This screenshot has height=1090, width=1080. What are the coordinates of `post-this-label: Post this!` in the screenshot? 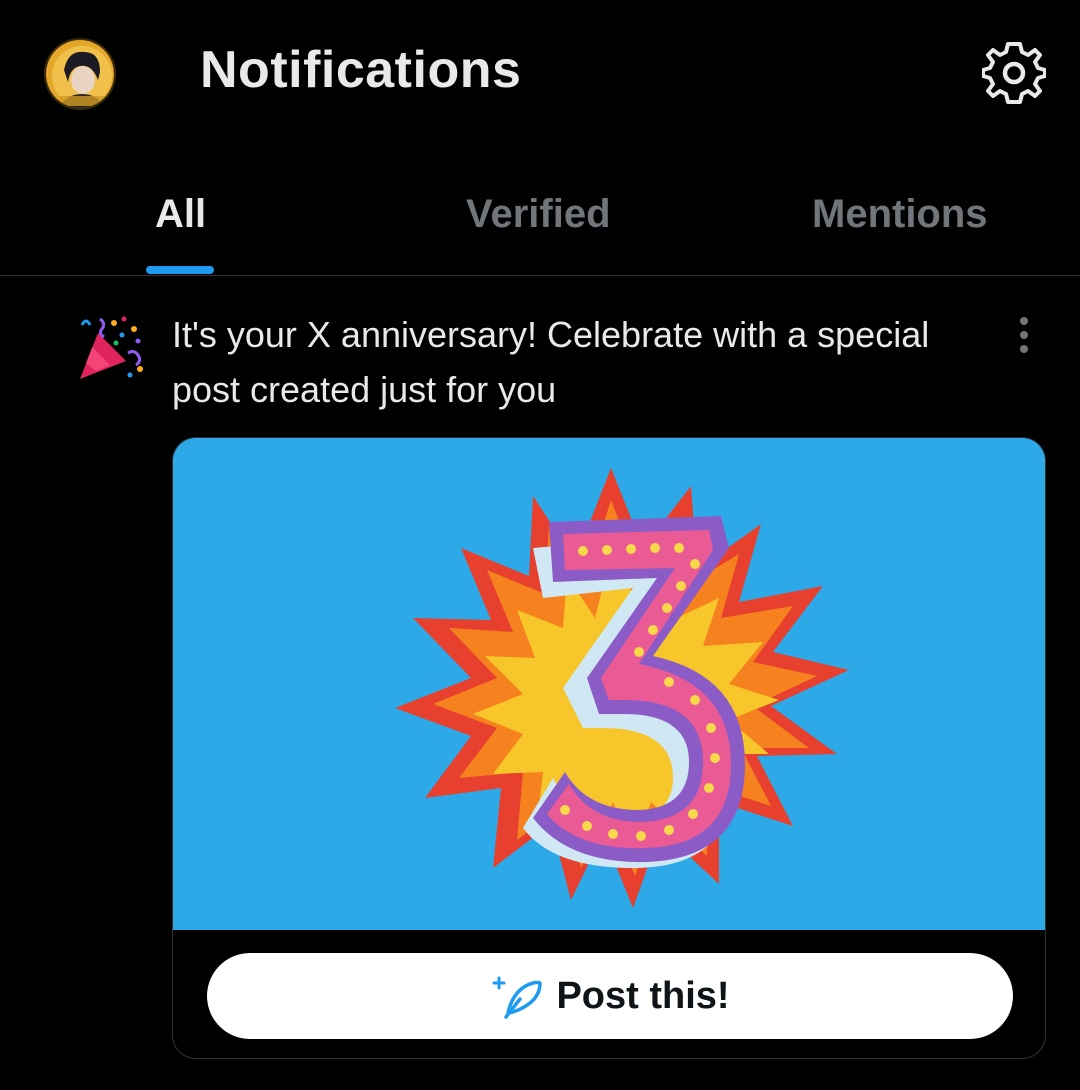 It's located at (643, 995).